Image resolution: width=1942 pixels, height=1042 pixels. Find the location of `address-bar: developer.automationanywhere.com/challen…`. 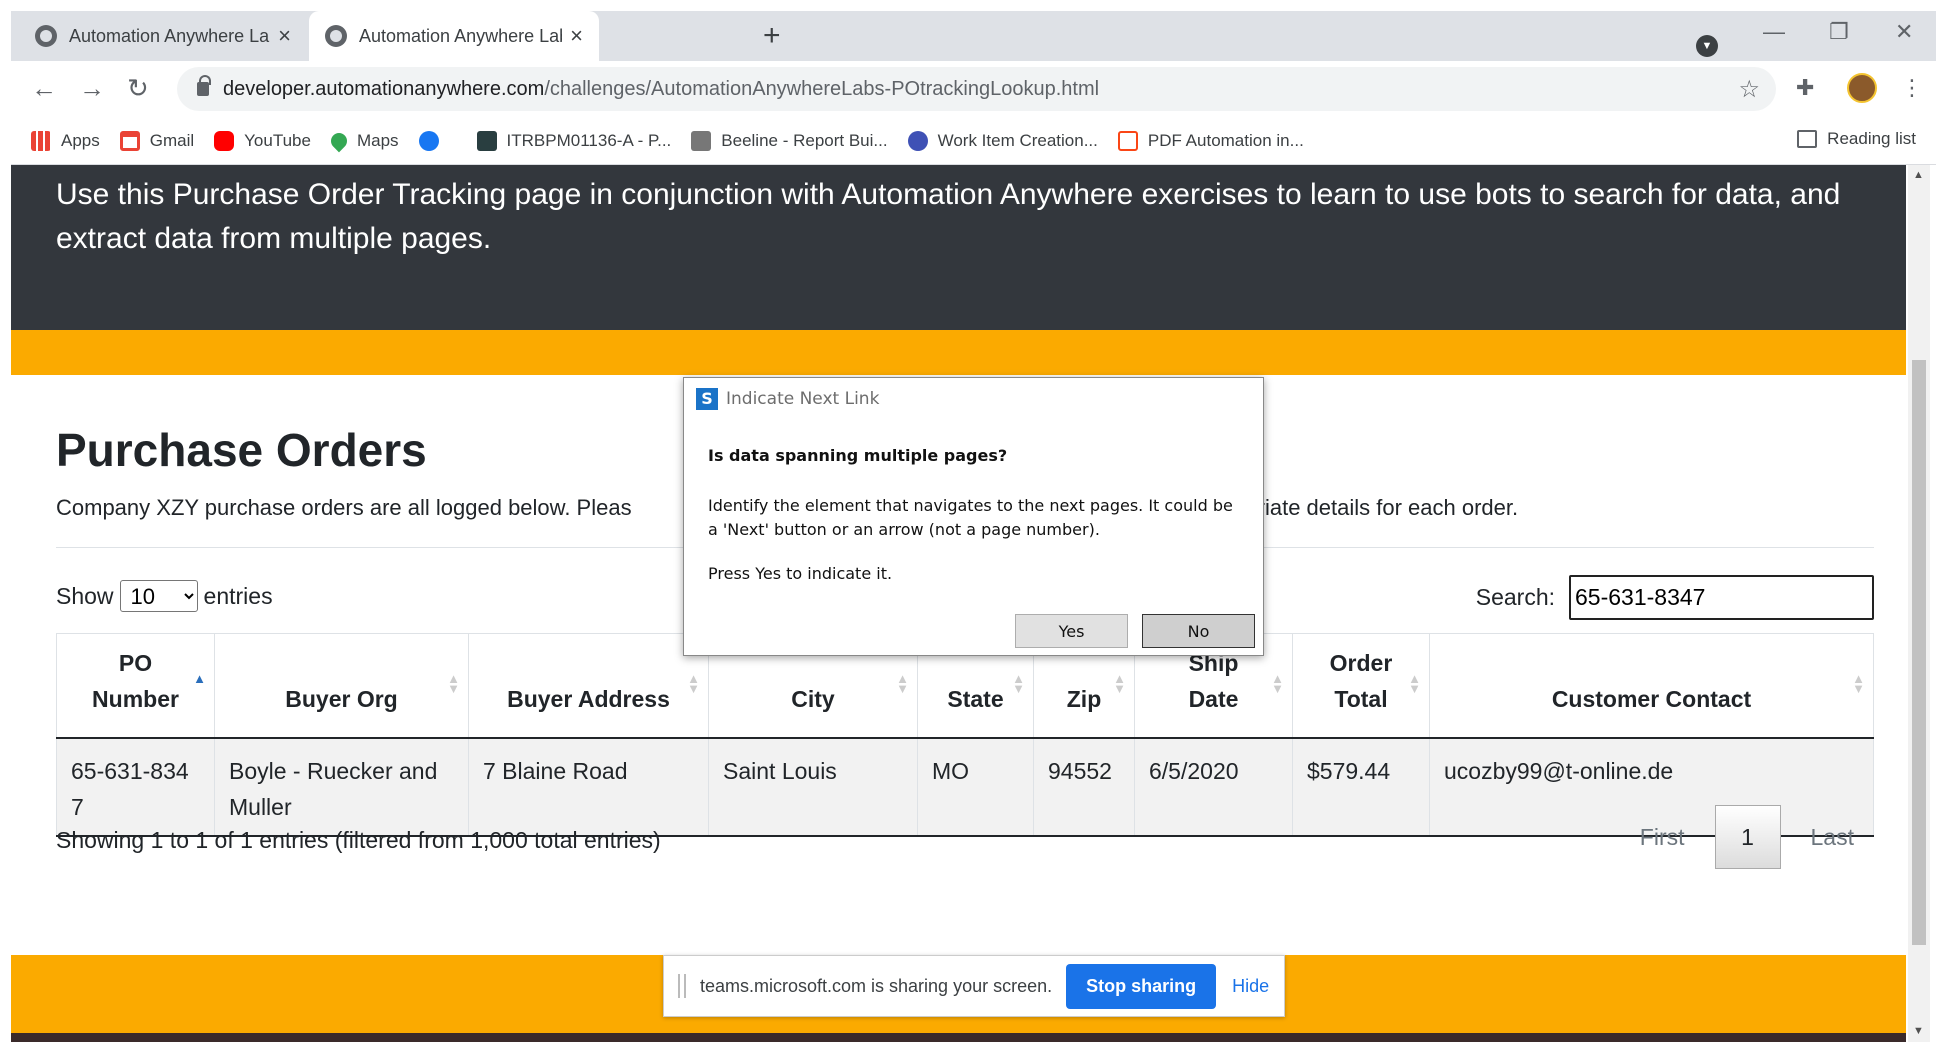

address-bar: developer.automationanywhere.com/challen… is located at coordinates (976, 89).